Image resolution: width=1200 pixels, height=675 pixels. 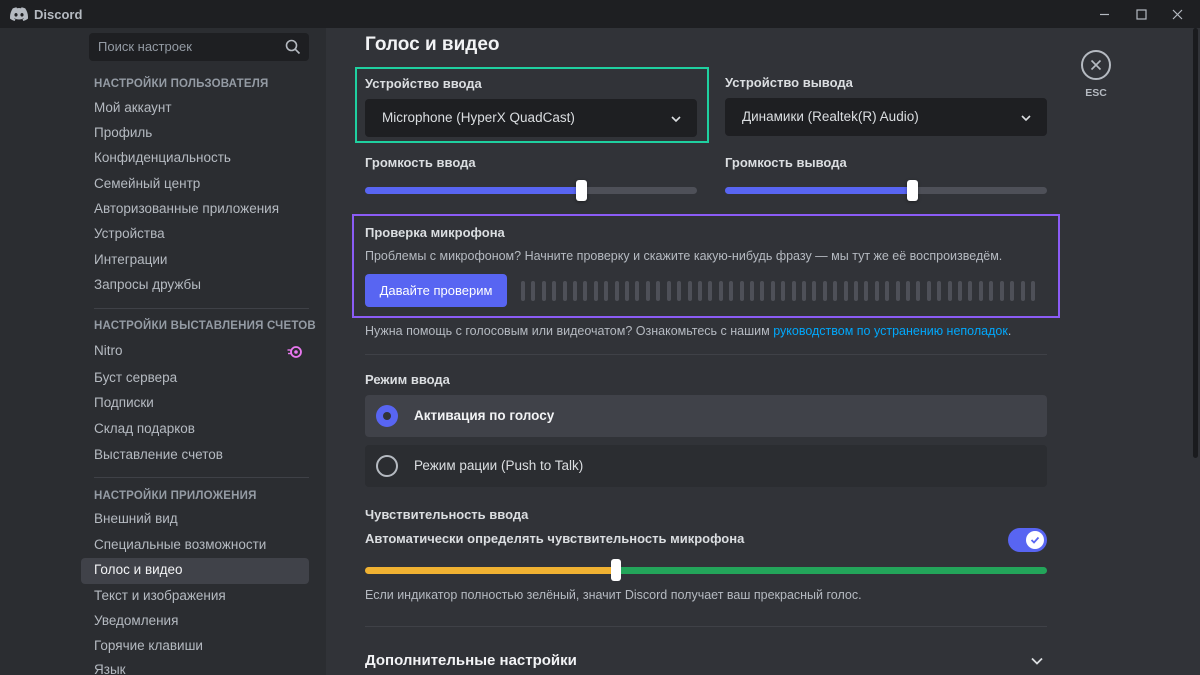 I want to click on section-divider, so click(x=706, y=626).